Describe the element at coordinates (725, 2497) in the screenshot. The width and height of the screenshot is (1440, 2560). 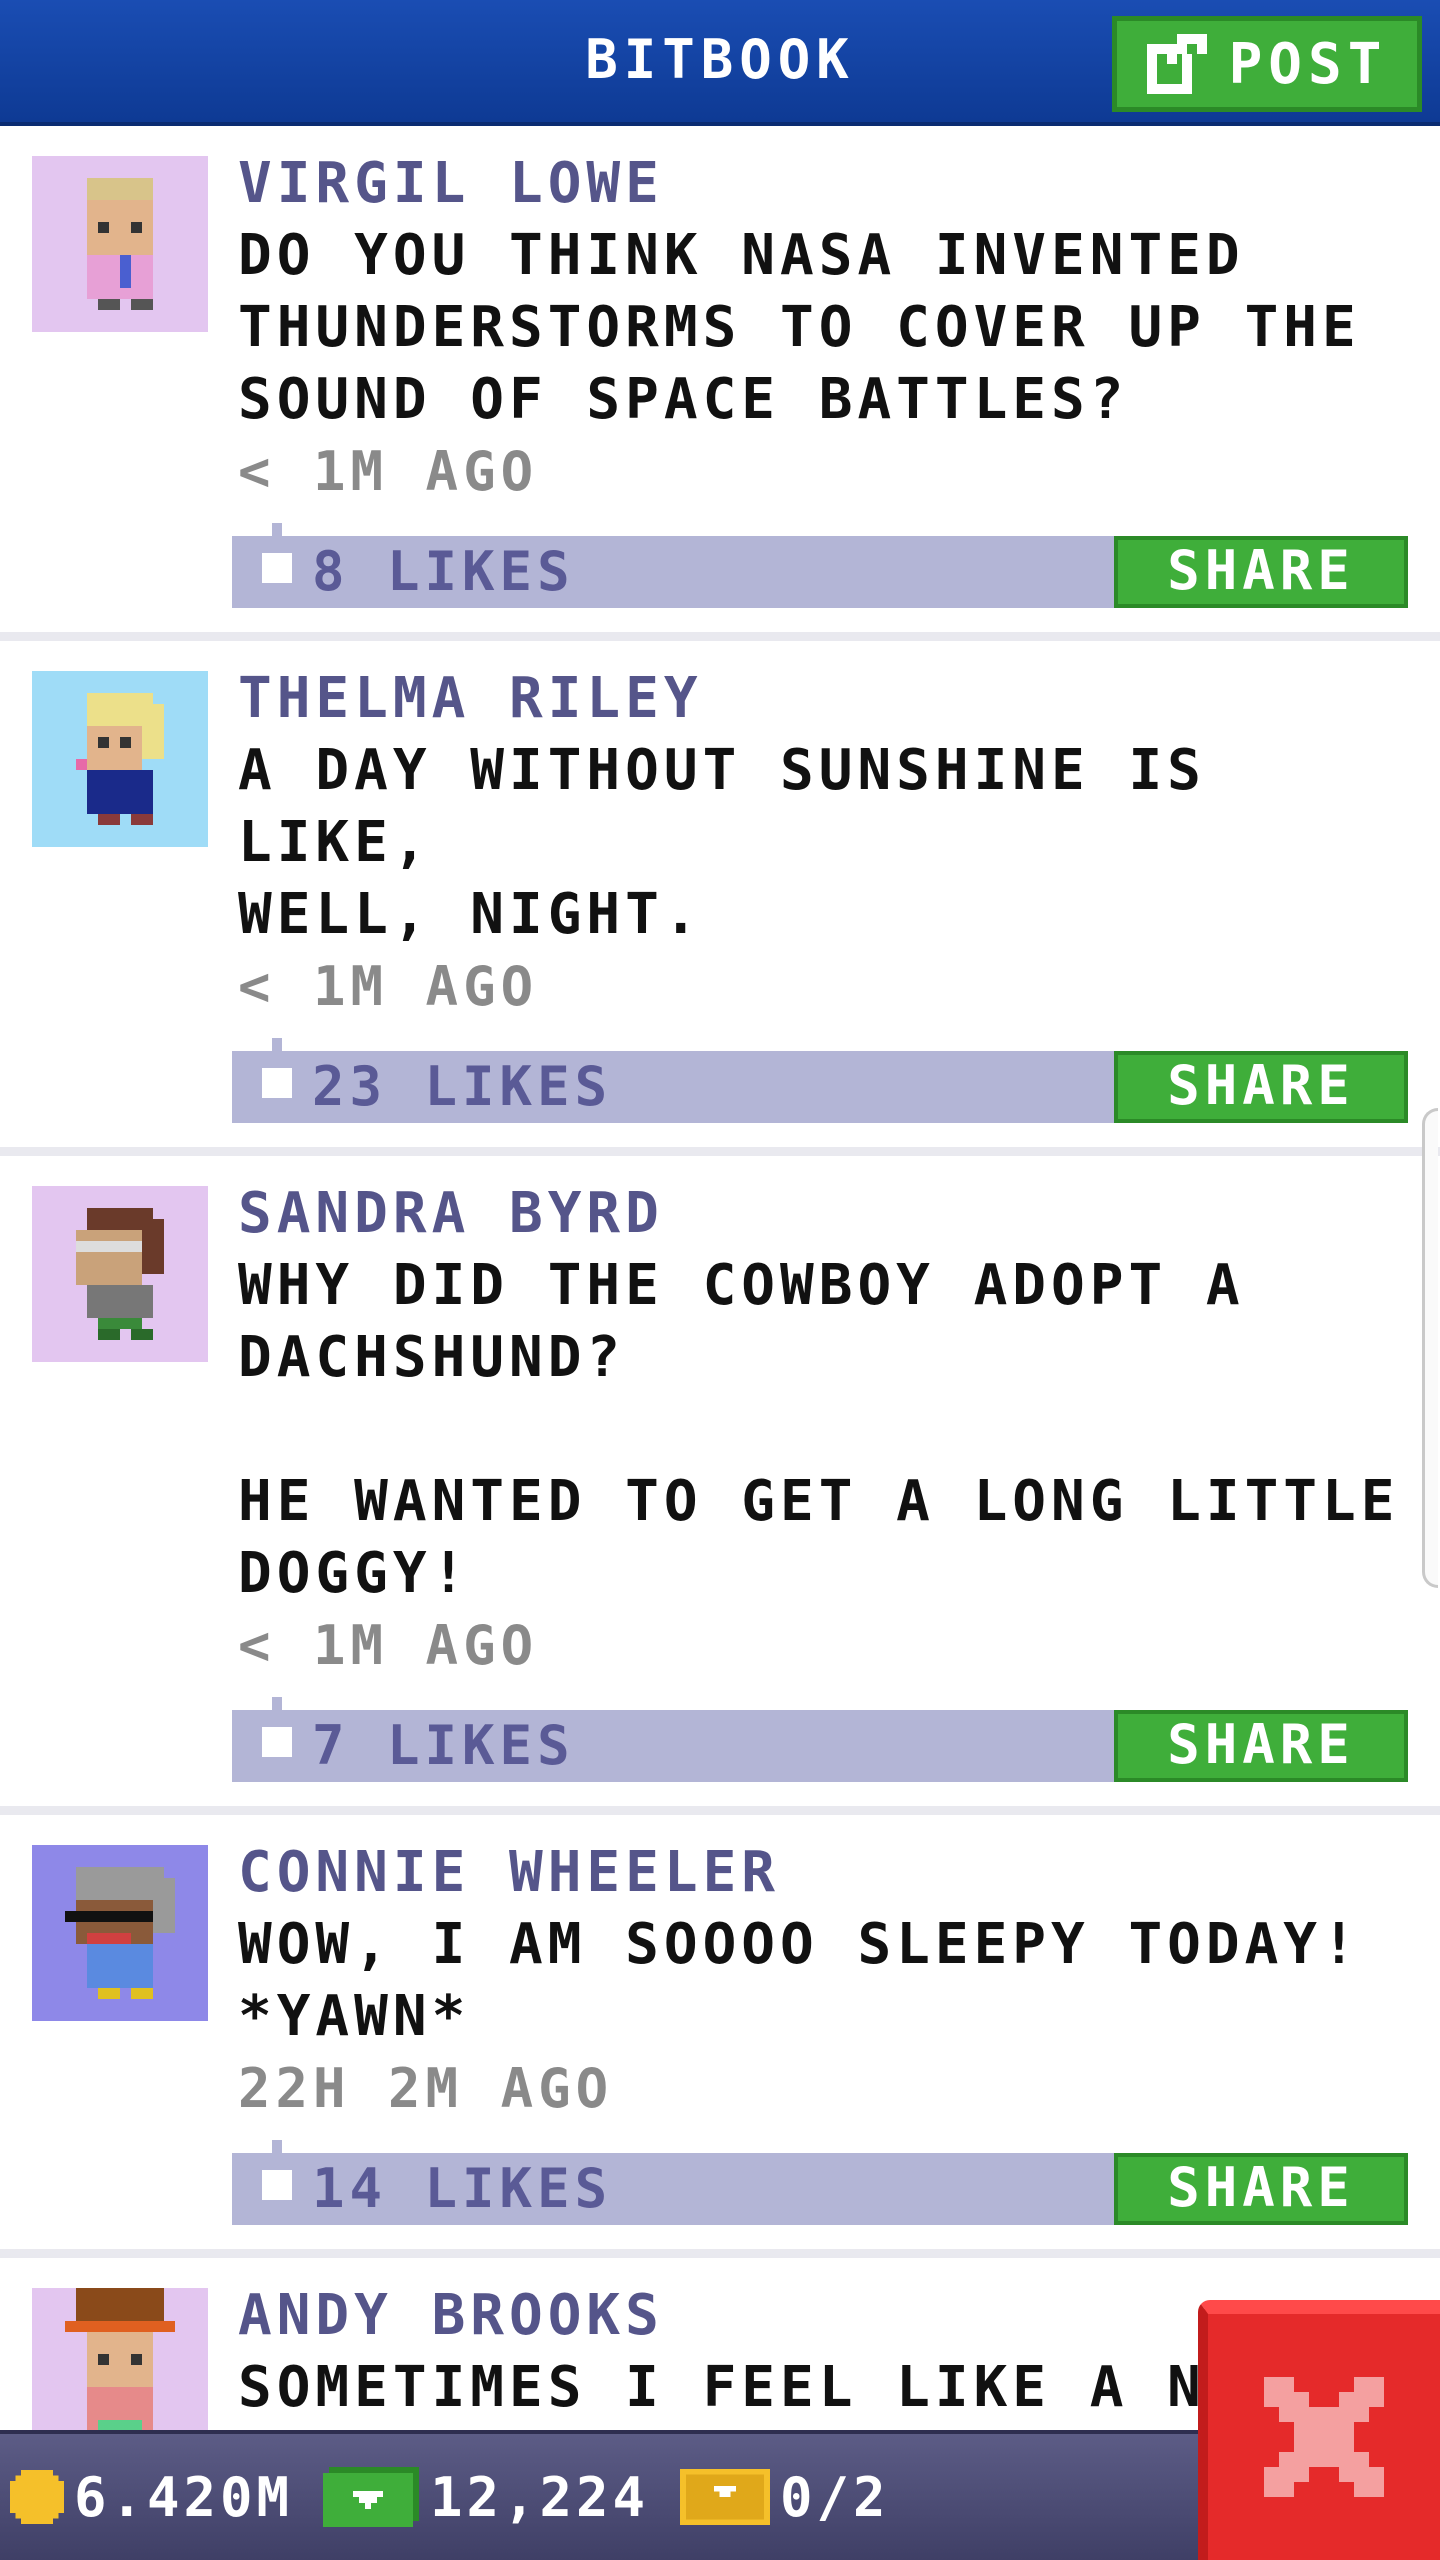
I see `ticket-icon` at that location.